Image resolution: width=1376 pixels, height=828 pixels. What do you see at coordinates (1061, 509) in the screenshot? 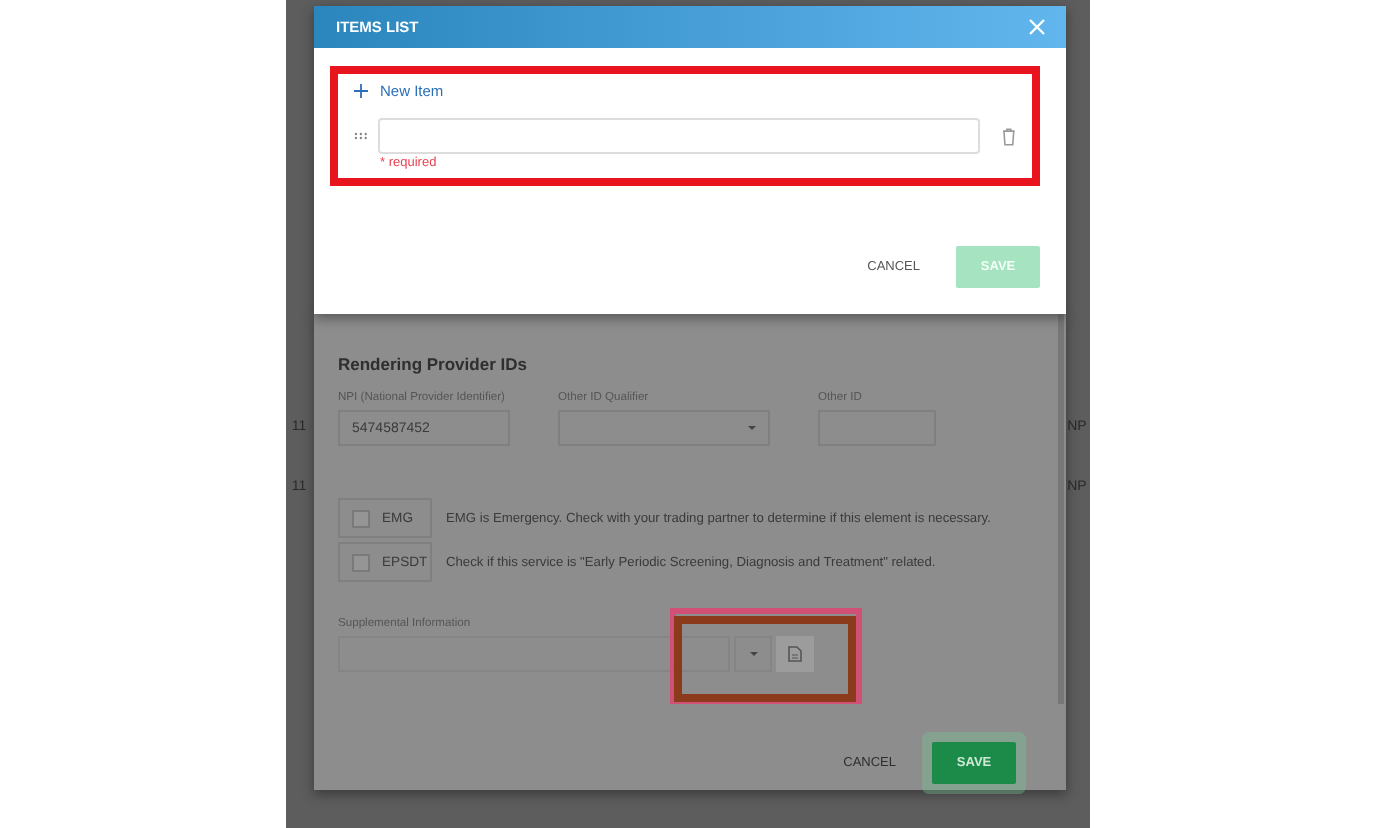
I see `scrollbar` at bounding box center [1061, 509].